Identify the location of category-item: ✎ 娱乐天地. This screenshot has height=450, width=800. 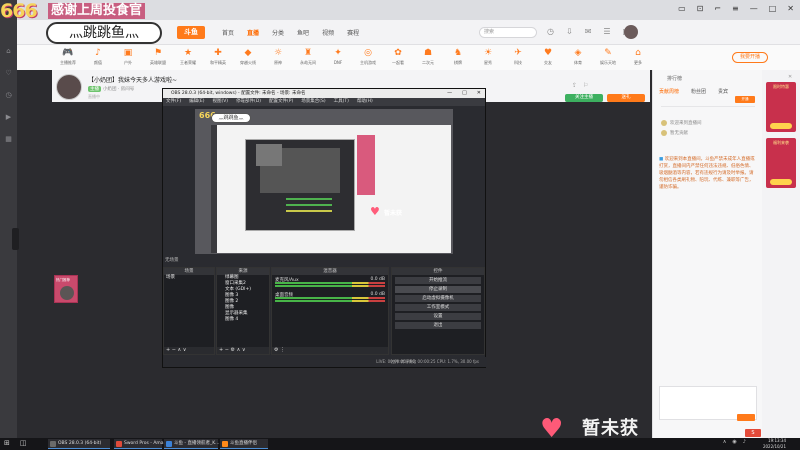
(608, 57).